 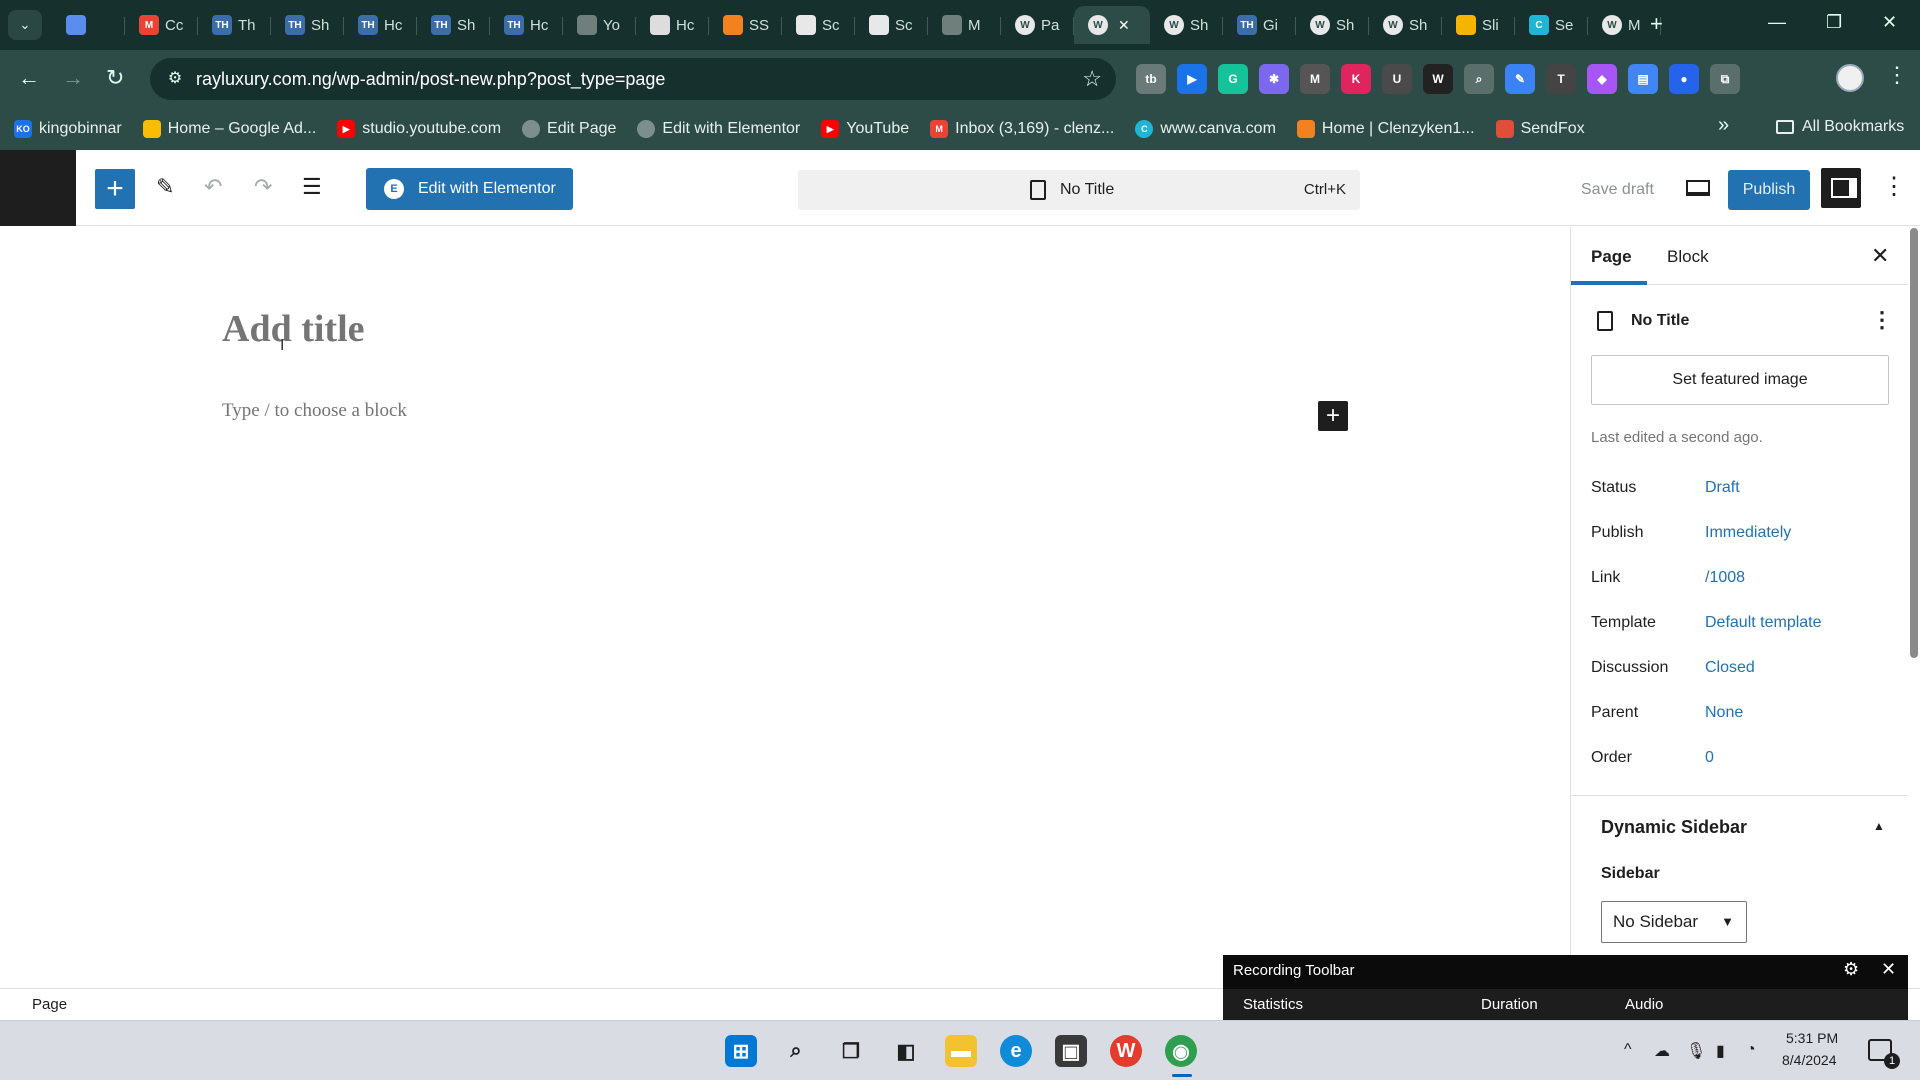 What do you see at coordinates (312, 187) in the screenshot?
I see `document-overview-icon: ☰` at bounding box center [312, 187].